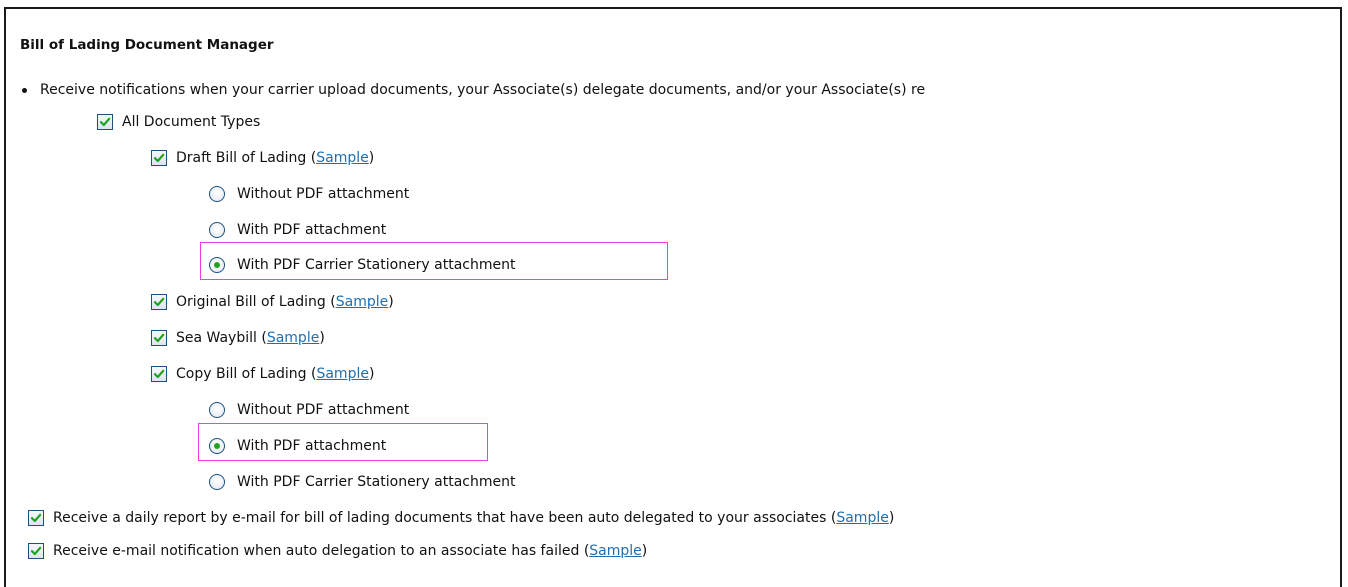 This screenshot has height=587, width=1348. I want to click on copy-bl-row: Copy Bill of Lading (Sample), so click(262, 374).